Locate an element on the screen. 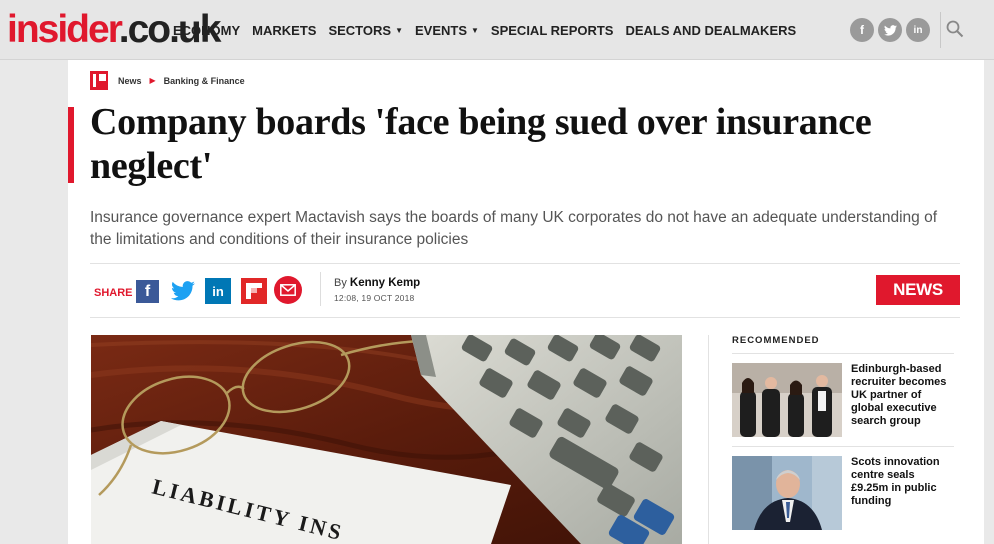 The width and height of the screenshot is (994, 544). nav-markets: MARKETS is located at coordinates (284, 30).